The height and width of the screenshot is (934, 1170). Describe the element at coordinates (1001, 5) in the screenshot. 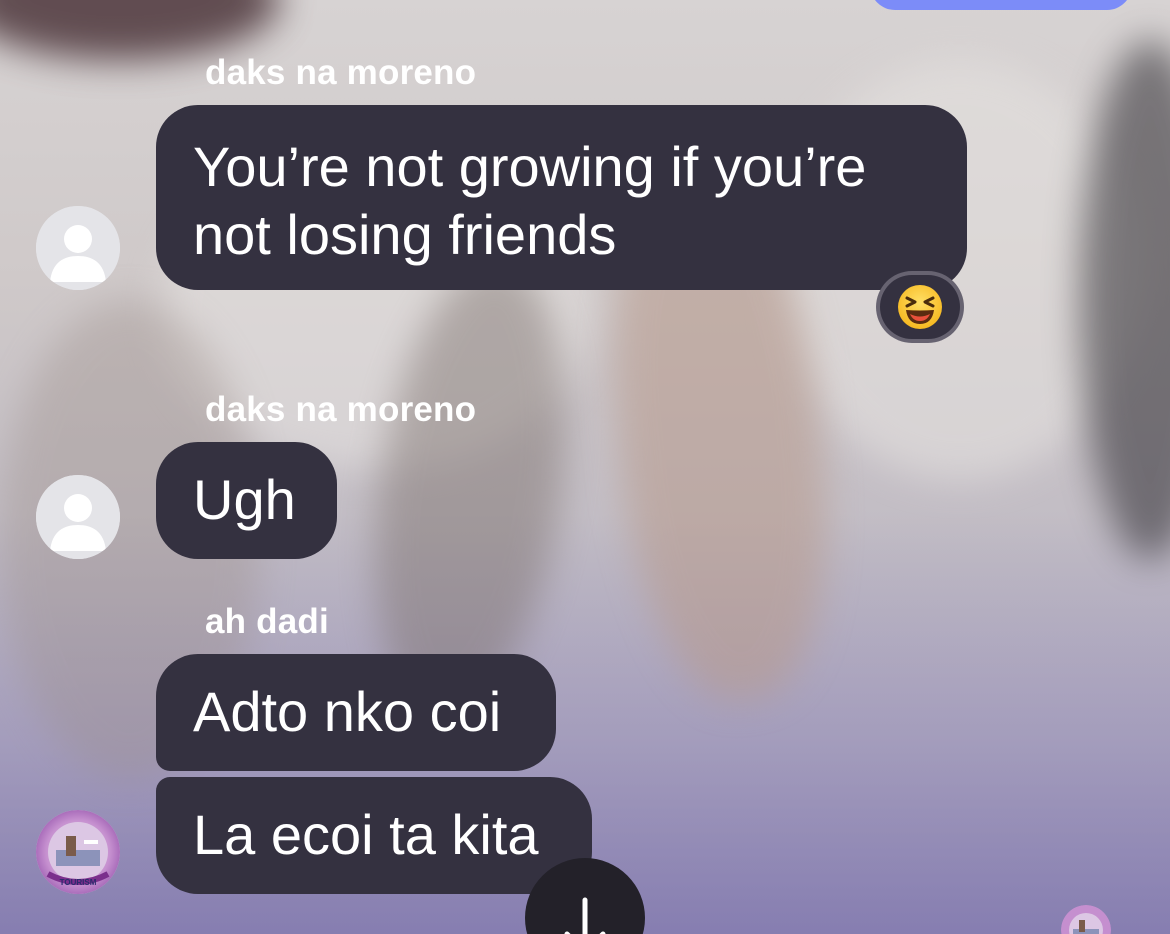

I see `outgoing-message-bubble` at that location.